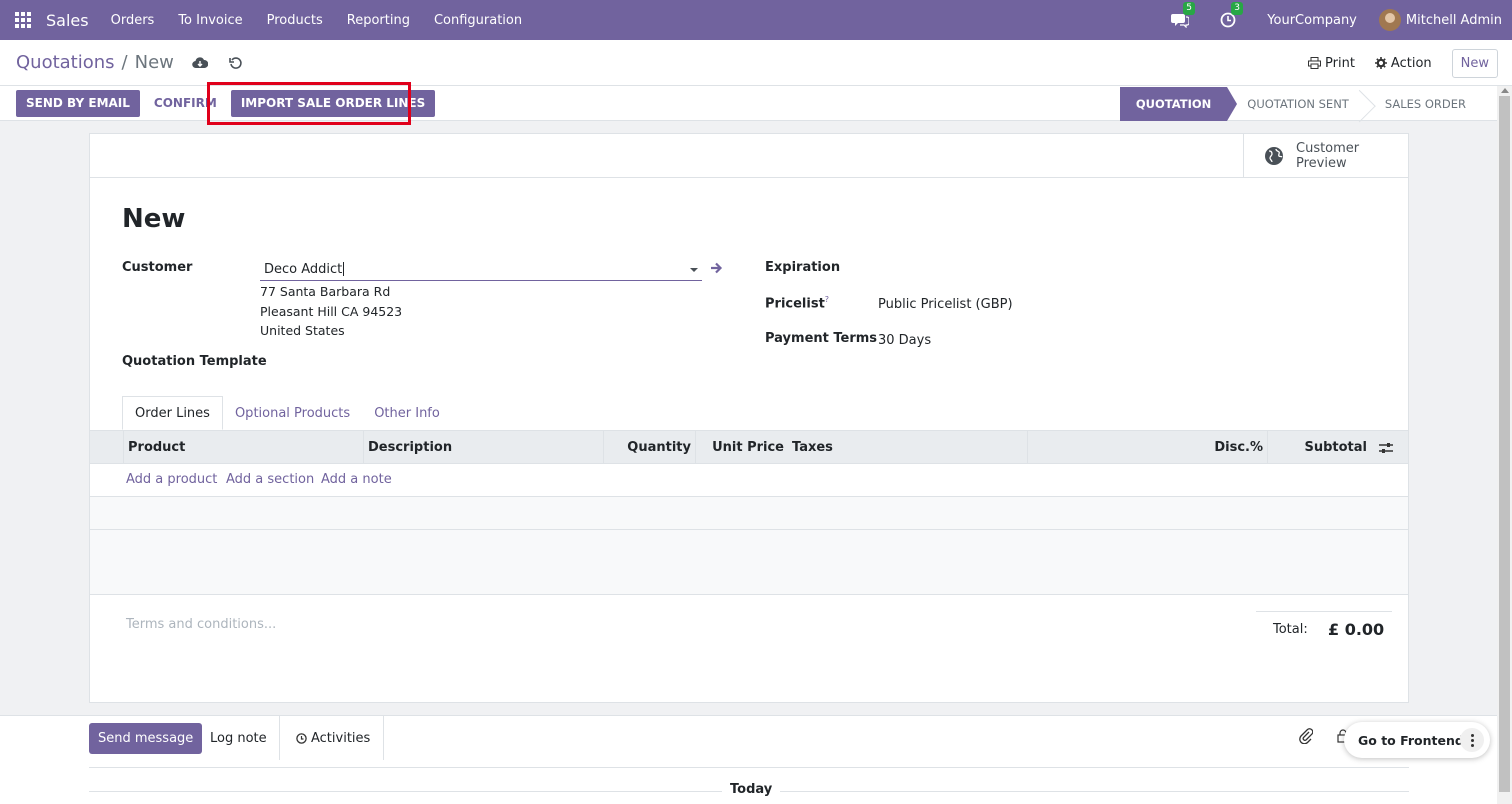 This screenshot has width=1512, height=804. I want to click on order-title: New, so click(154, 219).